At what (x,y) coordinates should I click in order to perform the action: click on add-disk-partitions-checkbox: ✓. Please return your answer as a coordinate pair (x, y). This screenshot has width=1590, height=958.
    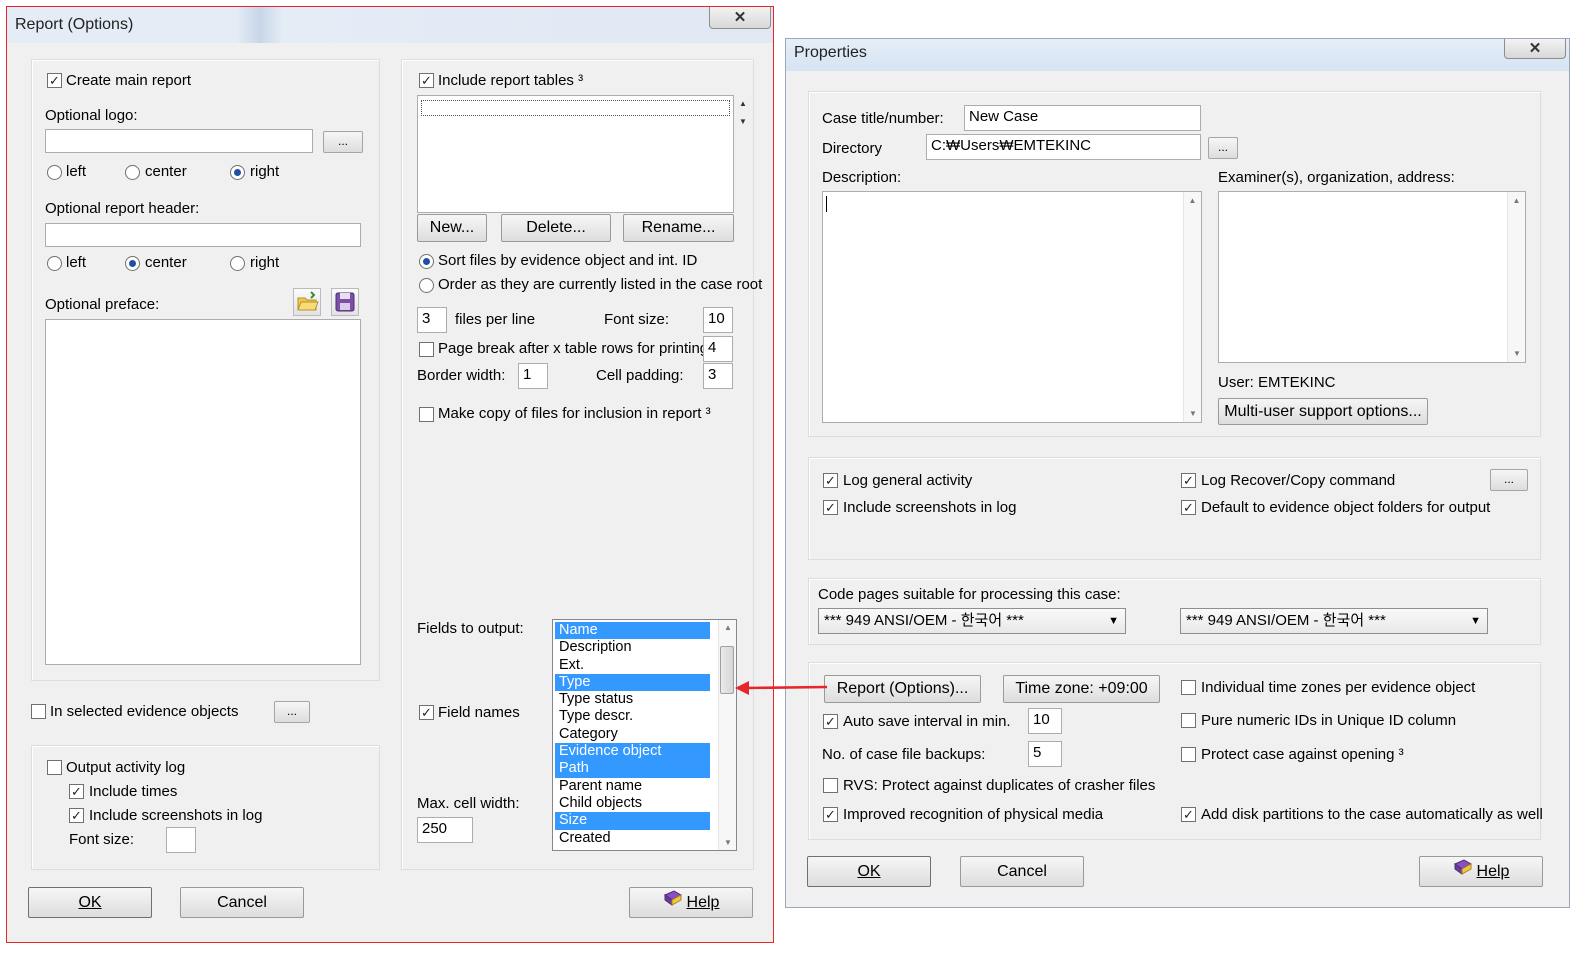
    Looking at the image, I should click on (1188, 814).